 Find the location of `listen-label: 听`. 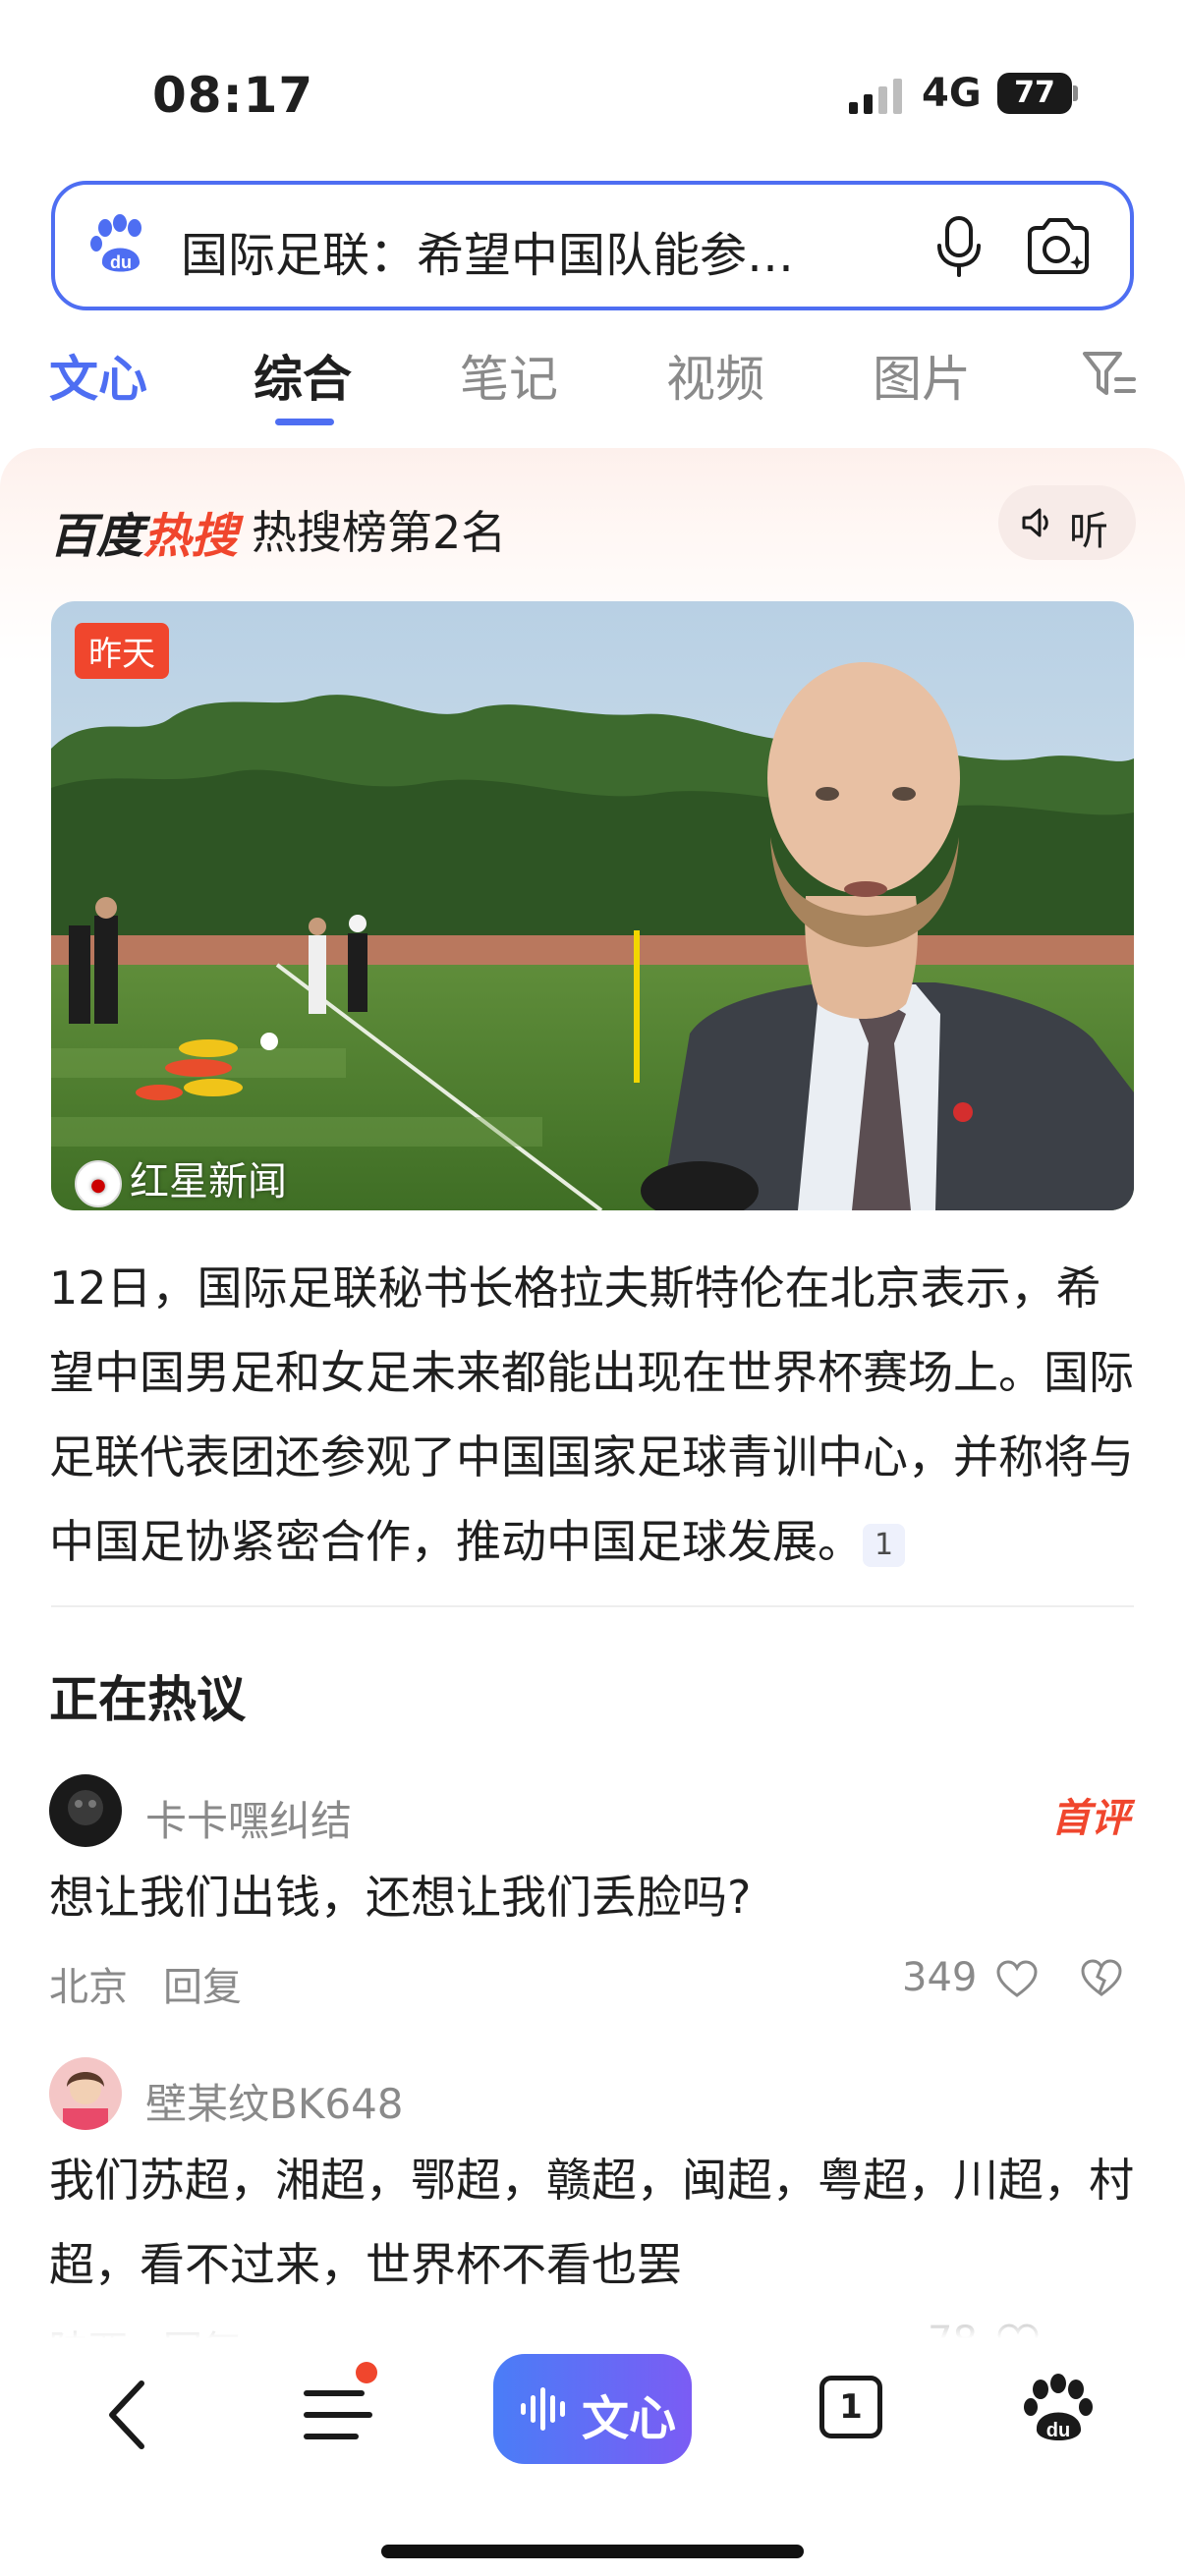

listen-label: 听 is located at coordinates (1088, 531).